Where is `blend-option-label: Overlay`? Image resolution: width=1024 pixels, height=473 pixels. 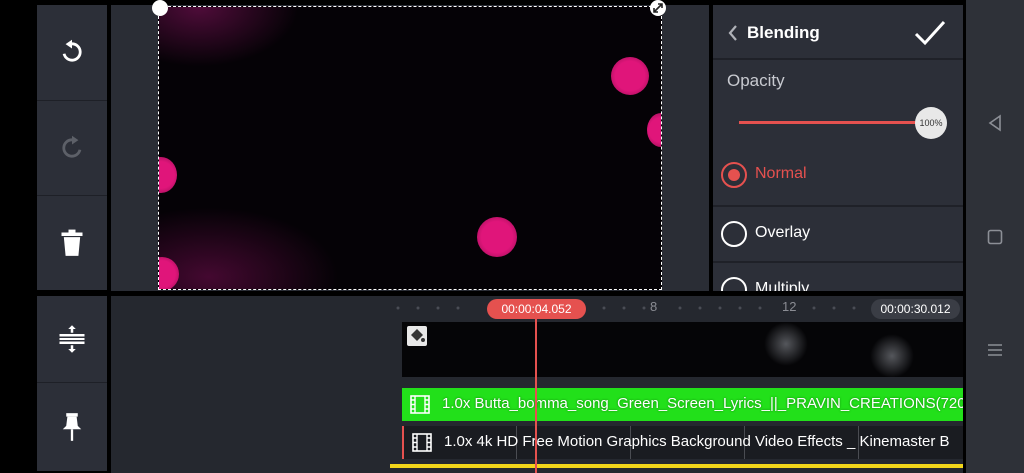 blend-option-label: Overlay is located at coordinates (783, 232).